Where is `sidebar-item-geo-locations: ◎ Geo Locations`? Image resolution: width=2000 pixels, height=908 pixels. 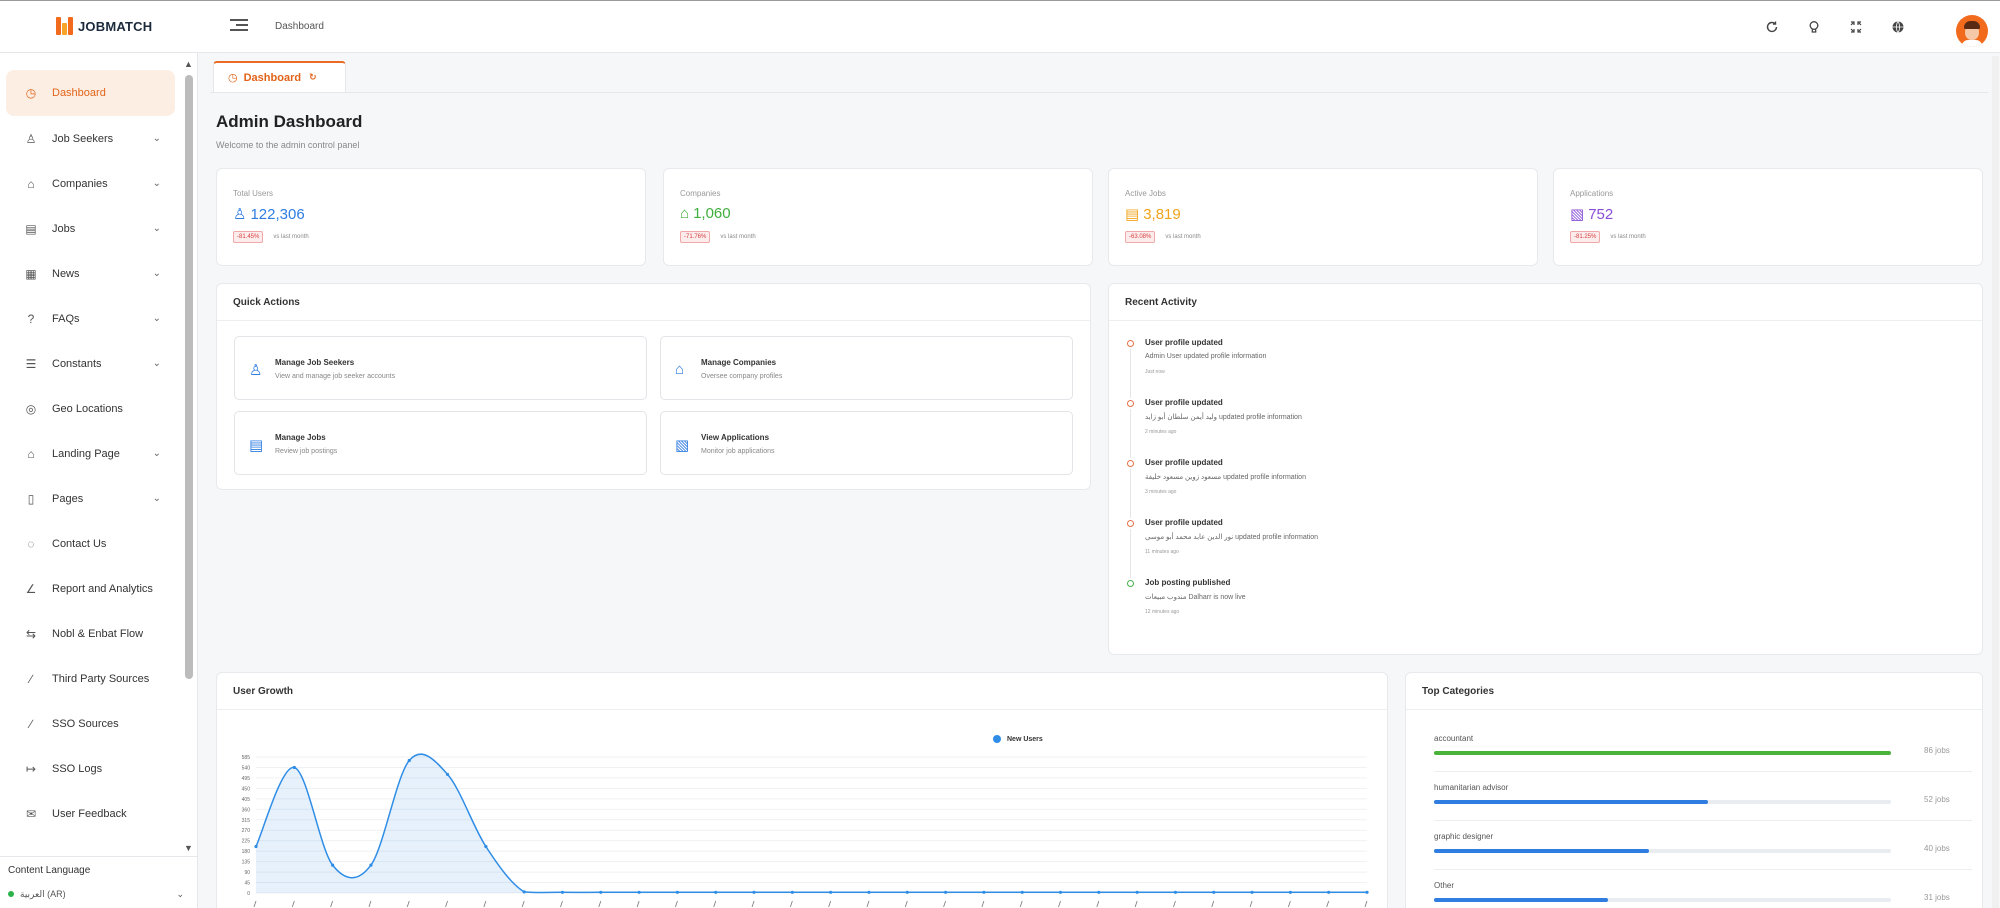 sidebar-item-geo-locations: ◎ Geo Locations is located at coordinates (90, 408).